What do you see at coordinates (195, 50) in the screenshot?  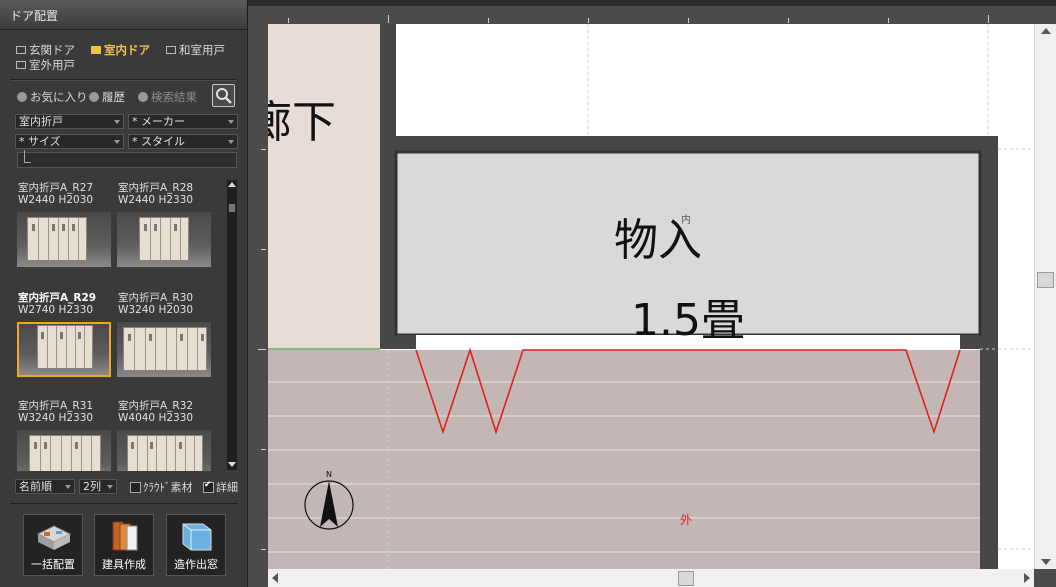 I see `category-japanese-room-door: 和室用戸` at bounding box center [195, 50].